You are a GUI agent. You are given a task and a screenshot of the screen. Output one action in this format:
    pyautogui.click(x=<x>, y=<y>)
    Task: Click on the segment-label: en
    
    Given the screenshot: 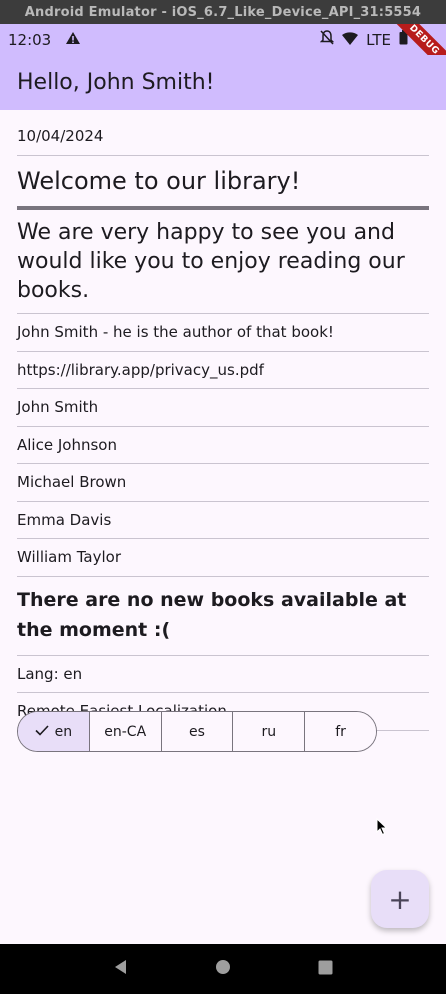 What is the action you would take?
    pyautogui.click(x=63, y=731)
    